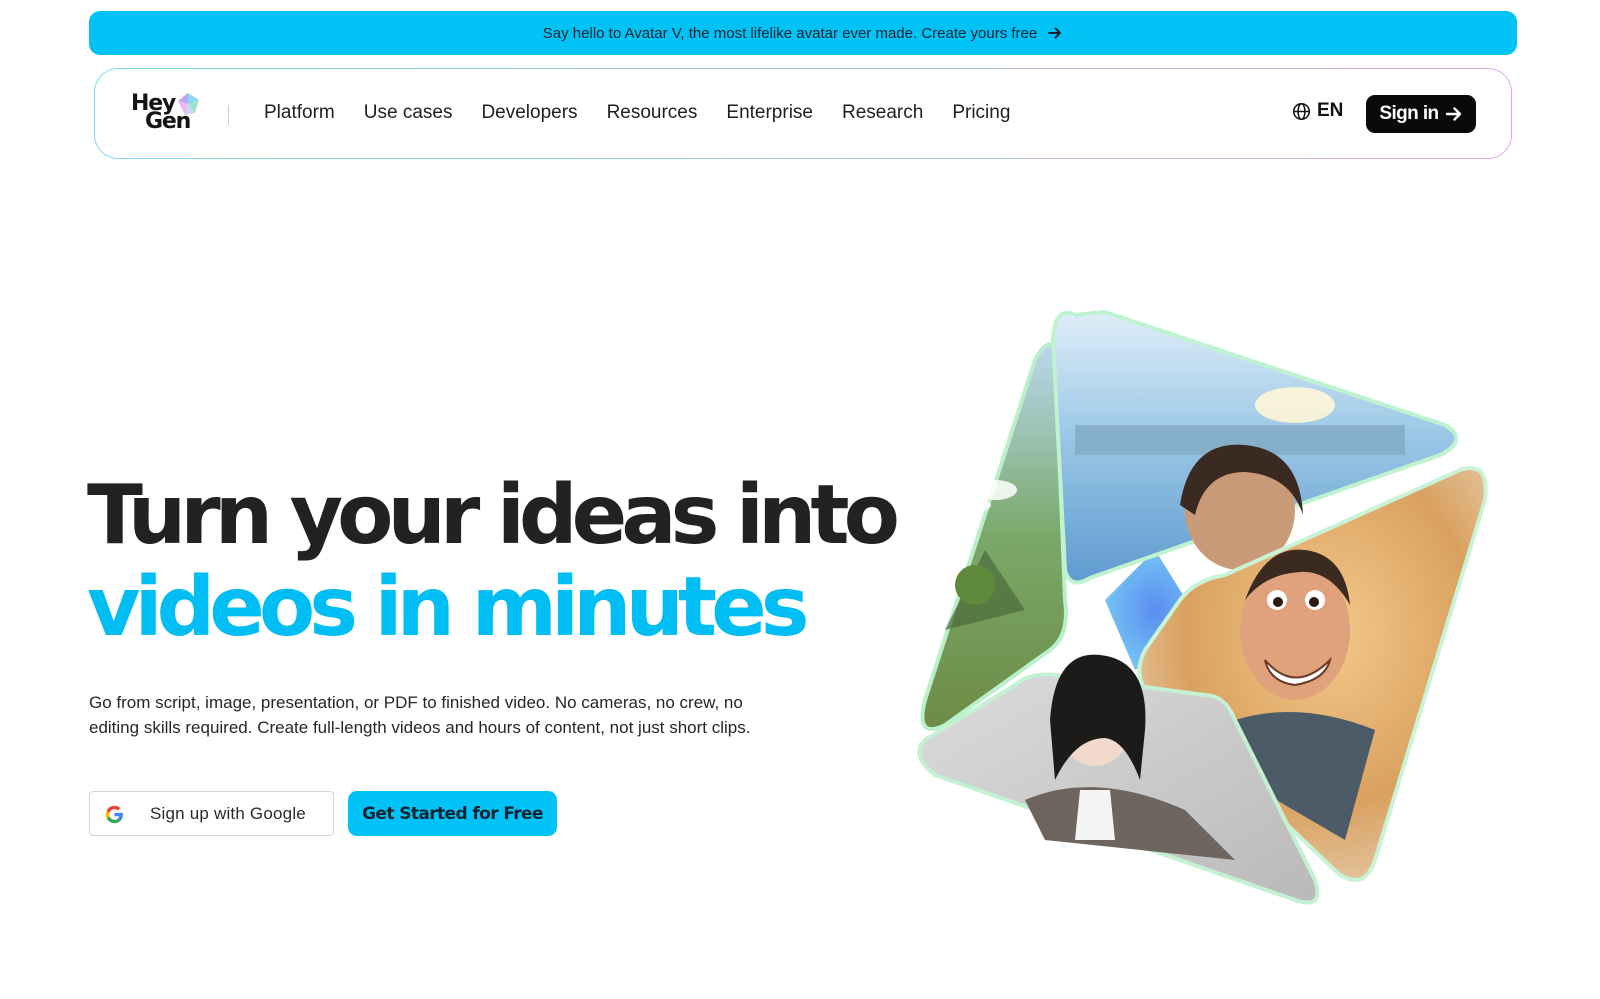 This screenshot has width=1600, height=999. What do you see at coordinates (882, 113) in the screenshot?
I see `nav-item-research: Research` at bounding box center [882, 113].